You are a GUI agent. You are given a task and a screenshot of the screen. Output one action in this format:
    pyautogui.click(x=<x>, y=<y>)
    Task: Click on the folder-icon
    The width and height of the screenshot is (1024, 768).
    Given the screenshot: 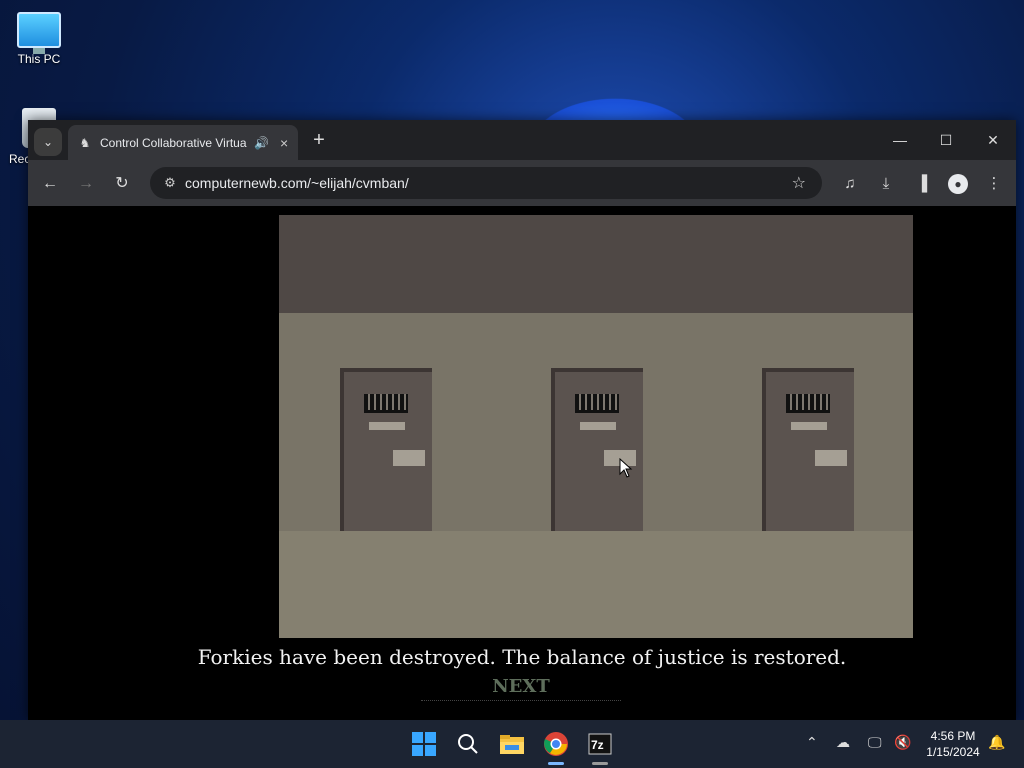 What is the action you would take?
    pyautogui.click(x=512, y=744)
    